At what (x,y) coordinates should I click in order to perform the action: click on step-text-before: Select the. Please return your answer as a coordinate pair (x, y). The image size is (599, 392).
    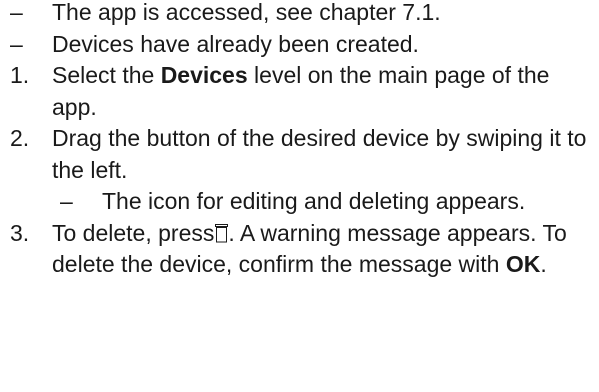
    Looking at the image, I should click on (106, 75).